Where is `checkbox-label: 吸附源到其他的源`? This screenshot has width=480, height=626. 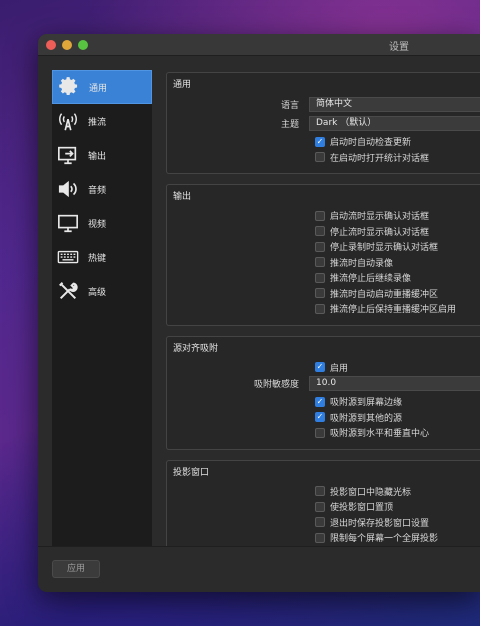
checkbox-label: 吸附源到其他的源 is located at coordinates (366, 418).